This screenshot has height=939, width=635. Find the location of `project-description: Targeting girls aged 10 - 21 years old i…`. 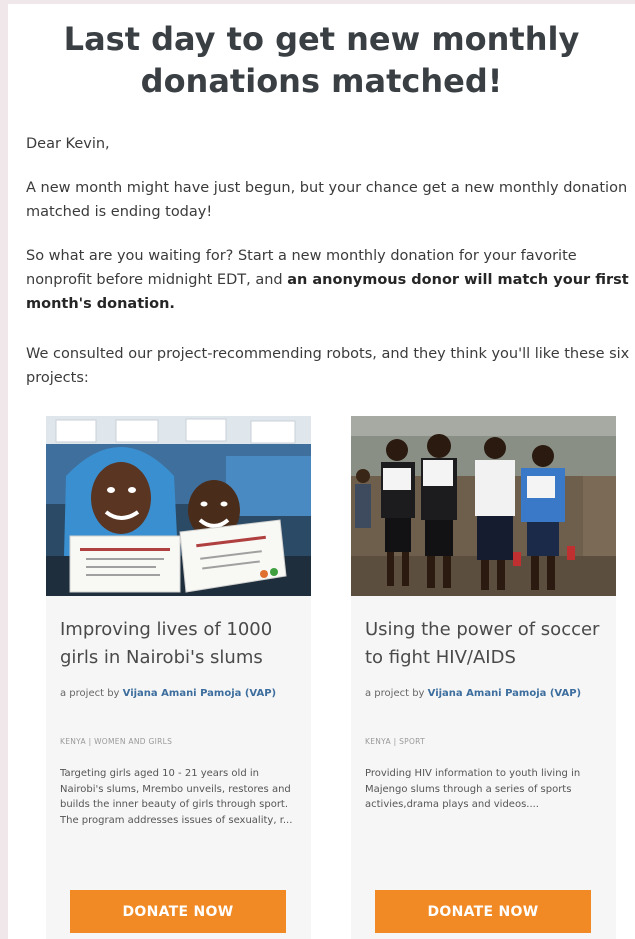

project-description: Targeting girls aged 10 - 21 years old i… is located at coordinates (176, 797).